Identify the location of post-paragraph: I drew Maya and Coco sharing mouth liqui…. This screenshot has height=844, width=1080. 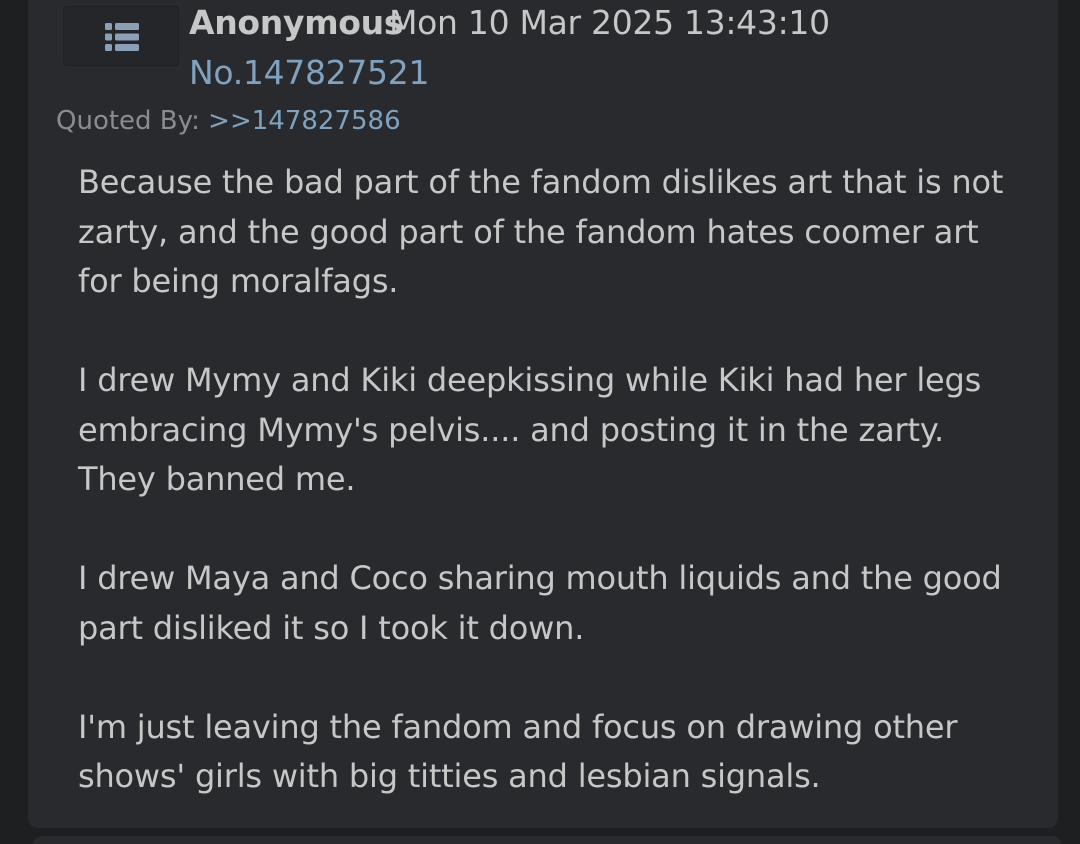
(540, 603).